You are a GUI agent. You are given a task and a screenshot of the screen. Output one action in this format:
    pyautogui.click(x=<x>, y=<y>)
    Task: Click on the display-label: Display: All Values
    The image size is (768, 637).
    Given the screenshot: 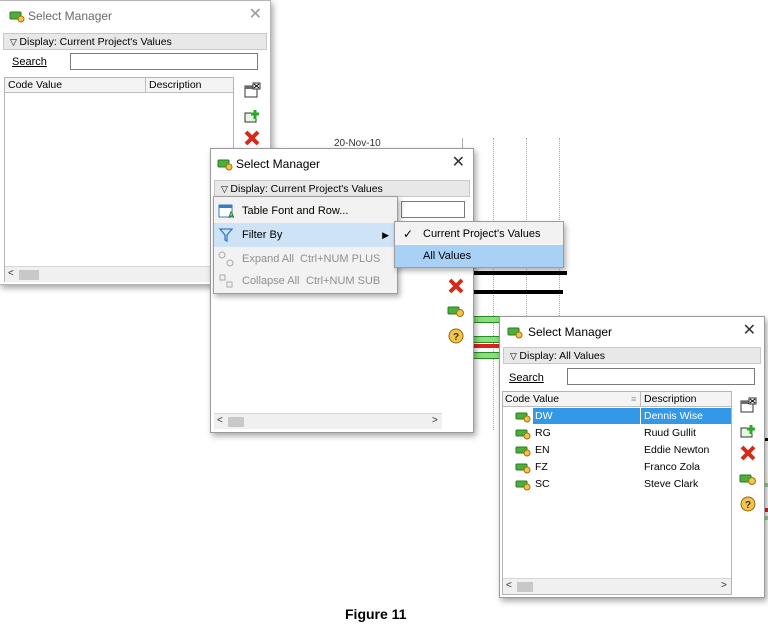 What is the action you would take?
    pyautogui.click(x=562, y=356)
    